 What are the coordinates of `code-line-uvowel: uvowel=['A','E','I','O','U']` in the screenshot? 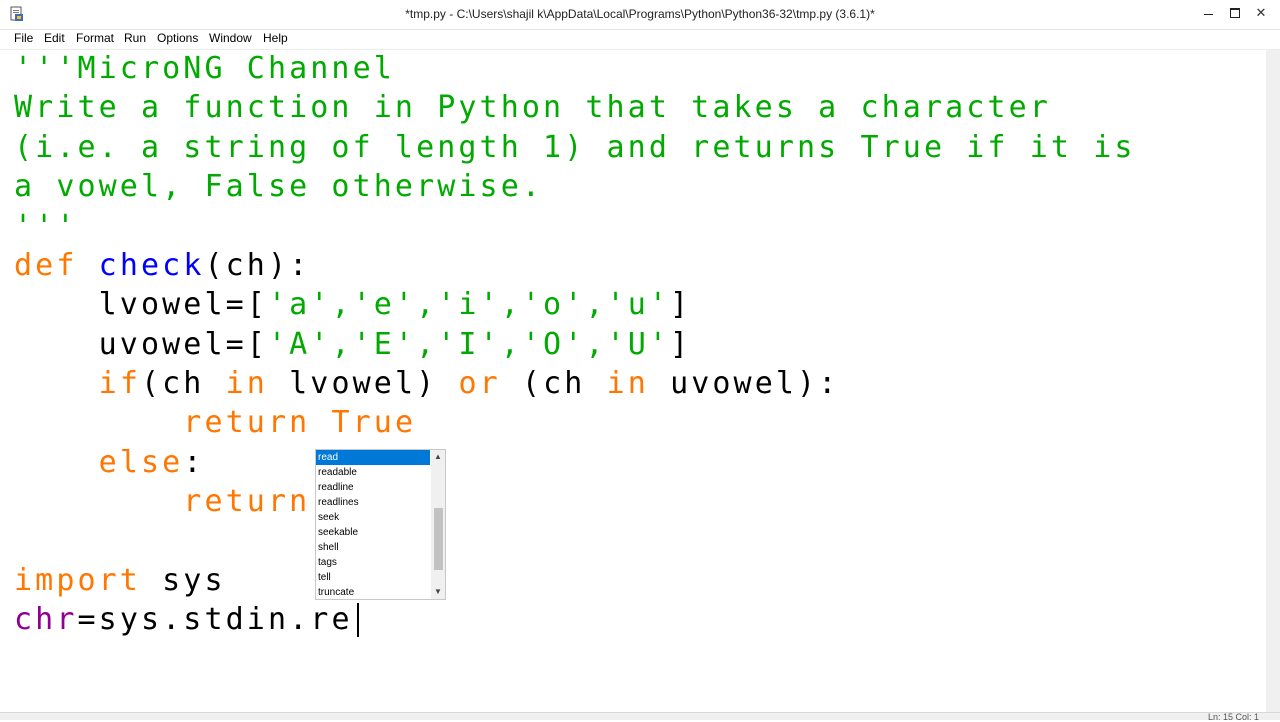 It's located at (352, 345).